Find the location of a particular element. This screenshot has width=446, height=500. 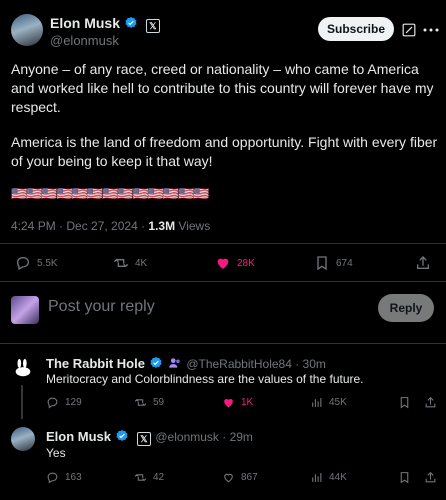

like-action: 28K is located at coordinates (235, 263).